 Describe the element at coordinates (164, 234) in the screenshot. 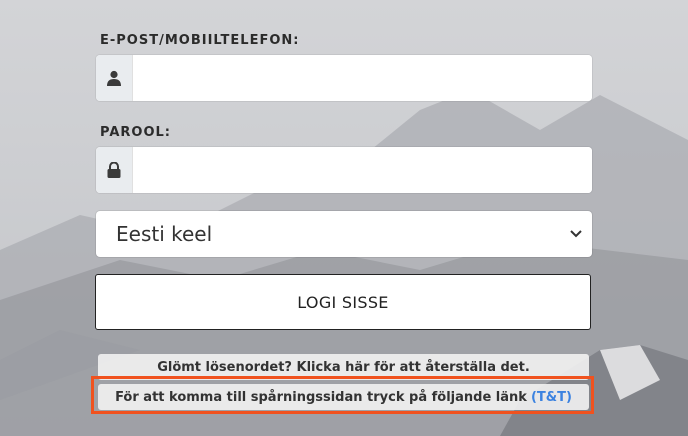

I see `language-select-value: Eesti keel` at that location.